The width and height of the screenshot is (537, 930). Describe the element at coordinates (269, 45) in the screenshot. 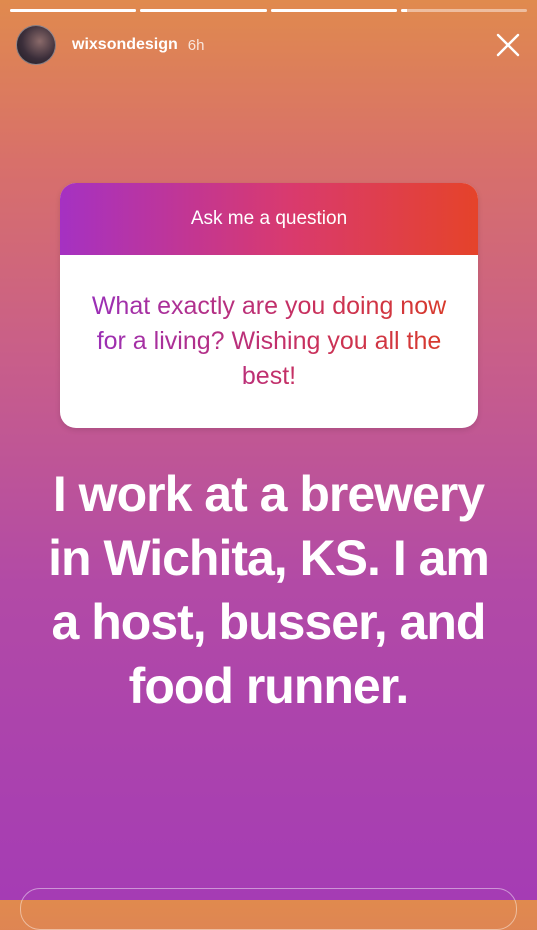

I see `story-header: wixsondesign 6h` at that location.